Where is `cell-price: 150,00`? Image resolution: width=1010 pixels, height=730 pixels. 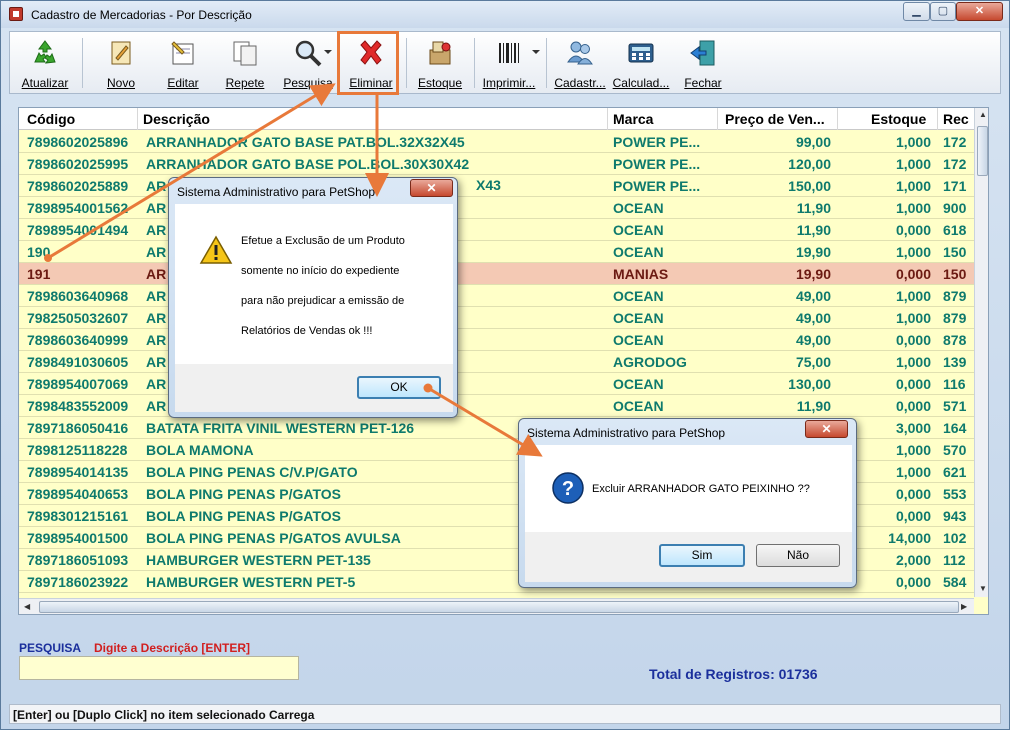
cell-price: 150,00 is located at coordinates (809, 186).